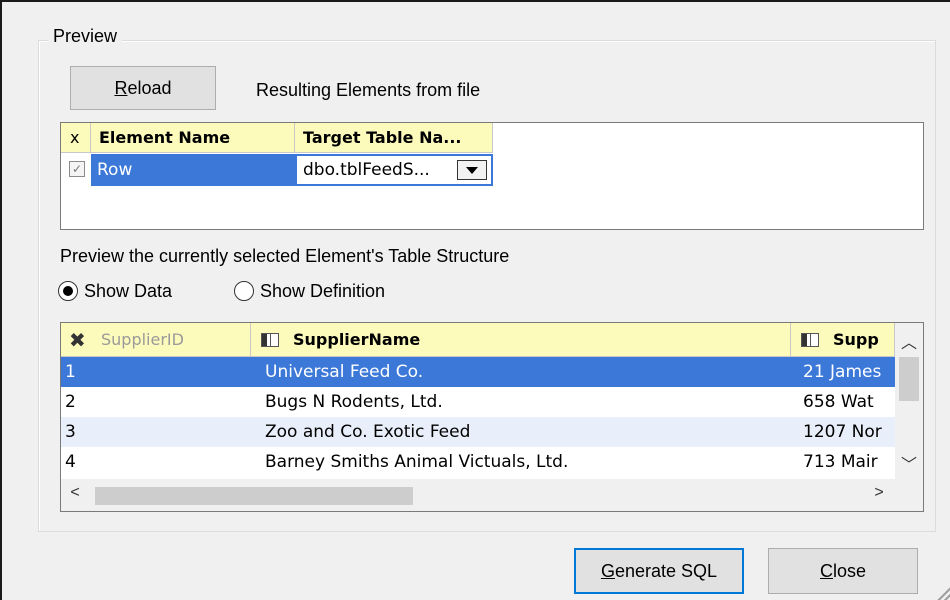  I want to click on close-button: Close, so click(843, 571).